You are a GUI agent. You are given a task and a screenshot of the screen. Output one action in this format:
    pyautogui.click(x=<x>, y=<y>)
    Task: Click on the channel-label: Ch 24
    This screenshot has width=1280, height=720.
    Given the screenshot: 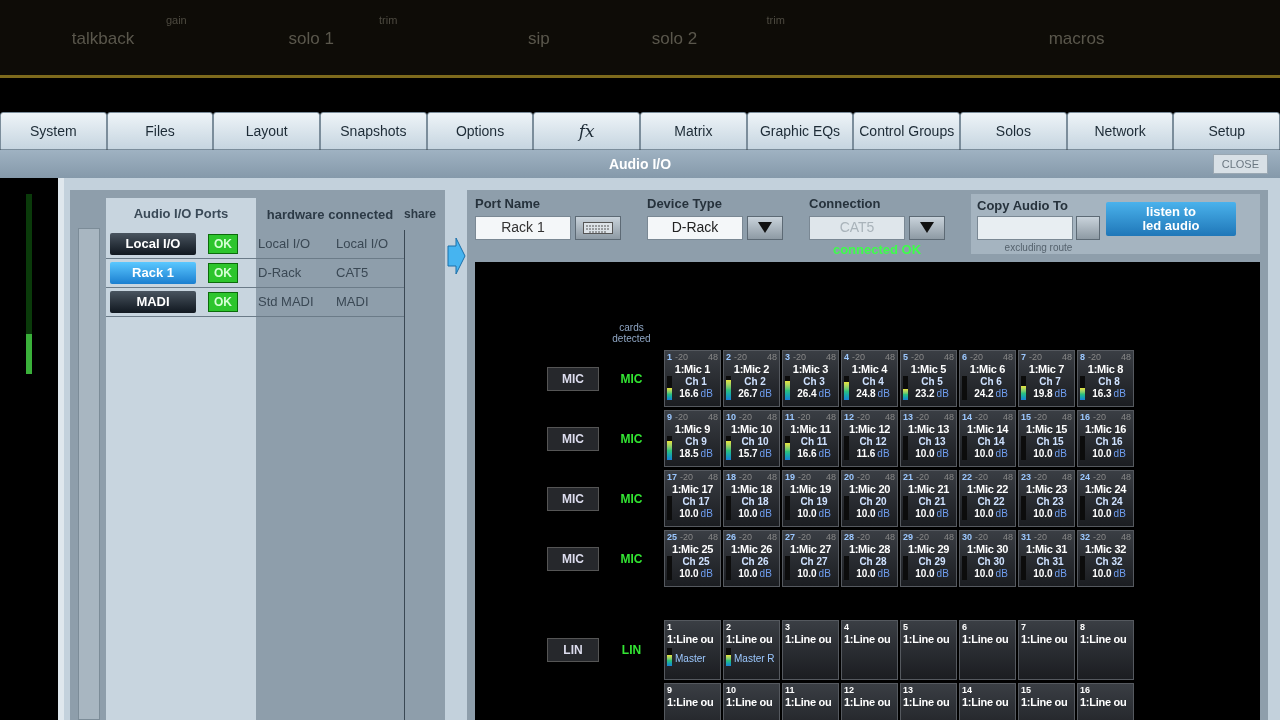 What is the action you would take?
    pyautogui.click(x=1109, y=502)
    